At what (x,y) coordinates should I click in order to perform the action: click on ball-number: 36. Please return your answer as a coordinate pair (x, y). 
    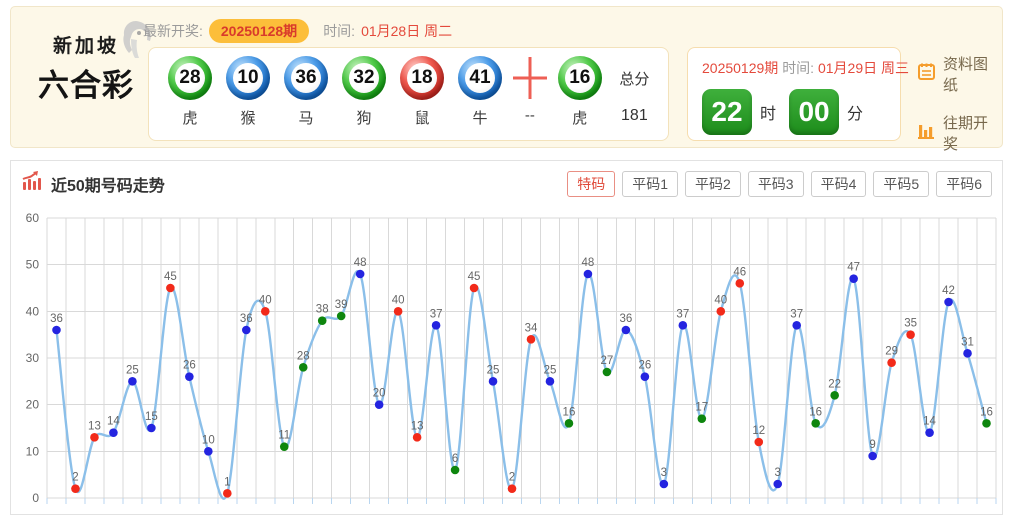
    Looking at the image, I should click on (306, 78).